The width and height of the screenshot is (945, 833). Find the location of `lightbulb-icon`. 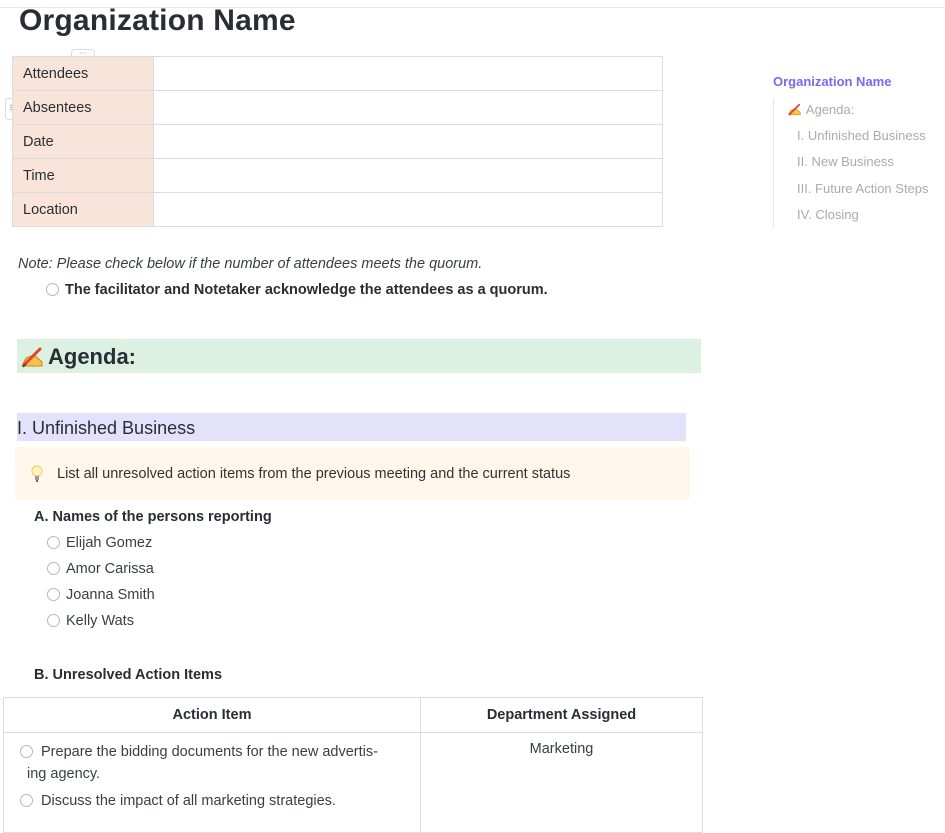

lightbulb-icon is located at coordinates (37, 476).